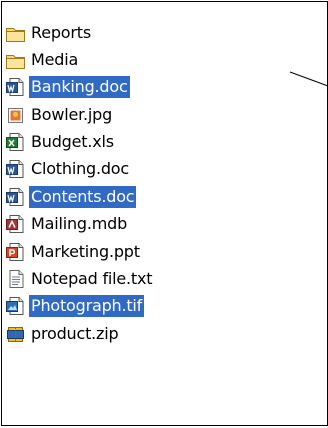  Describe the element at coordinates (16, 142) in the screenshot. I see `excel-spreadsheet-icon` at that location.